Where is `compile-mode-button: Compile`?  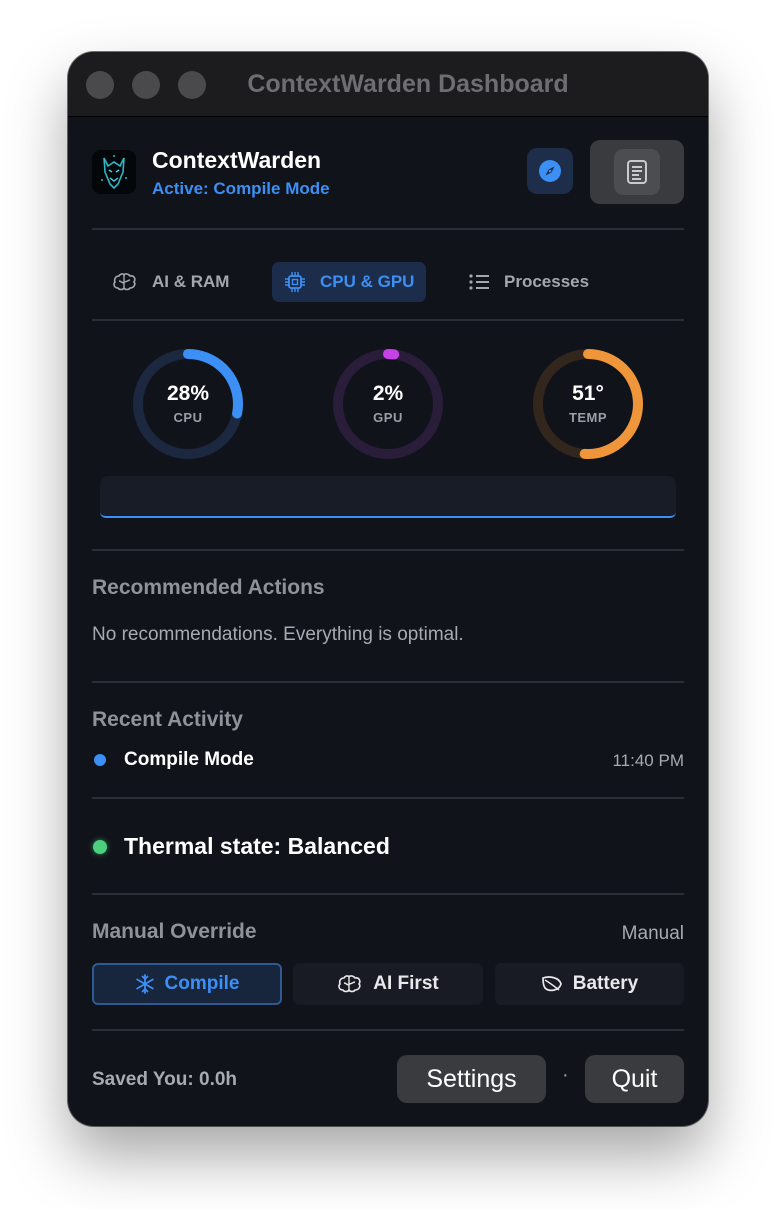
compile-mode-button: Compile is located at coordinates (187, 984).